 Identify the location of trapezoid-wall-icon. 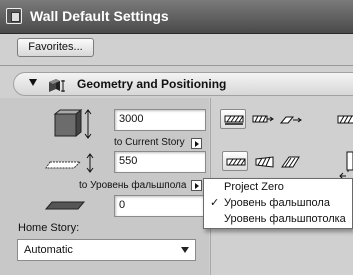
(264, 162).